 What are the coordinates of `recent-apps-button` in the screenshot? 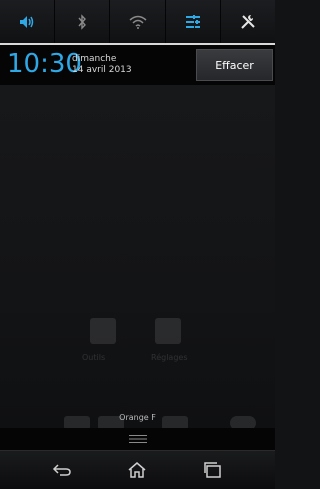 It's located at (213, 470).